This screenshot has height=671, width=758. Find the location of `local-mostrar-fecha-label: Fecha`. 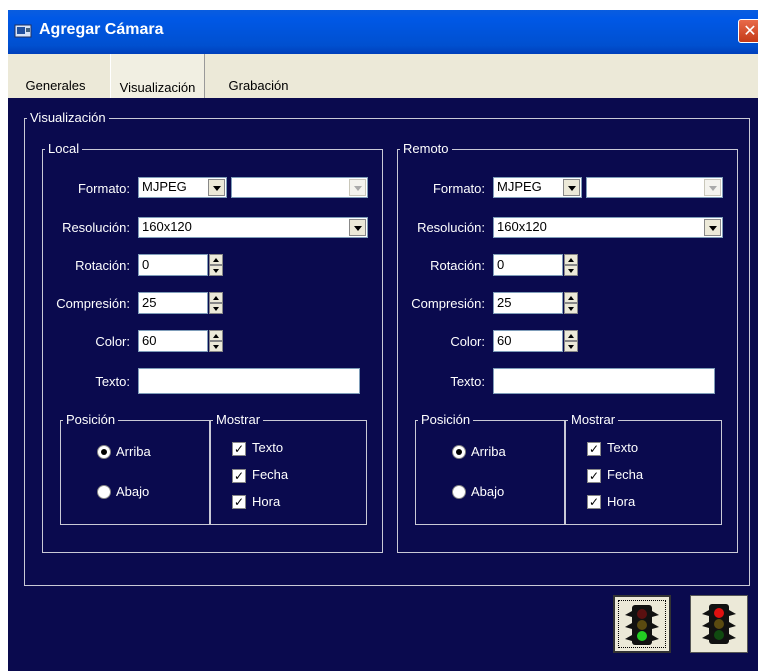

local-mostrar-fecha-label: Fecha is located at coordinates (270, 474).